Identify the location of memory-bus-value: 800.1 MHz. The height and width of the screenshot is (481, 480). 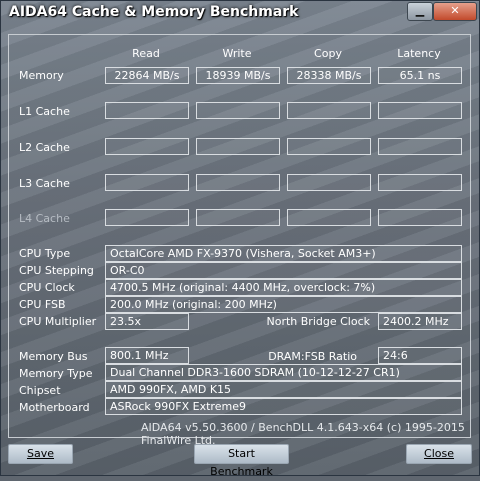
(147, 355).